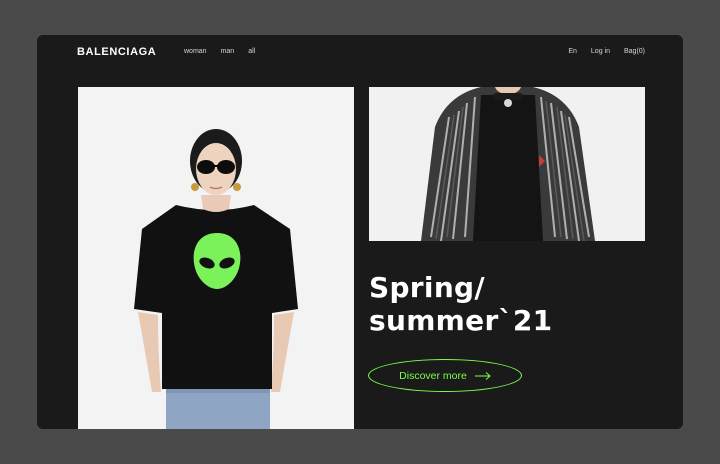  Describe the element at coordinates (228, 51) in the screenshot. I see `nav-item-man: man` at that location.